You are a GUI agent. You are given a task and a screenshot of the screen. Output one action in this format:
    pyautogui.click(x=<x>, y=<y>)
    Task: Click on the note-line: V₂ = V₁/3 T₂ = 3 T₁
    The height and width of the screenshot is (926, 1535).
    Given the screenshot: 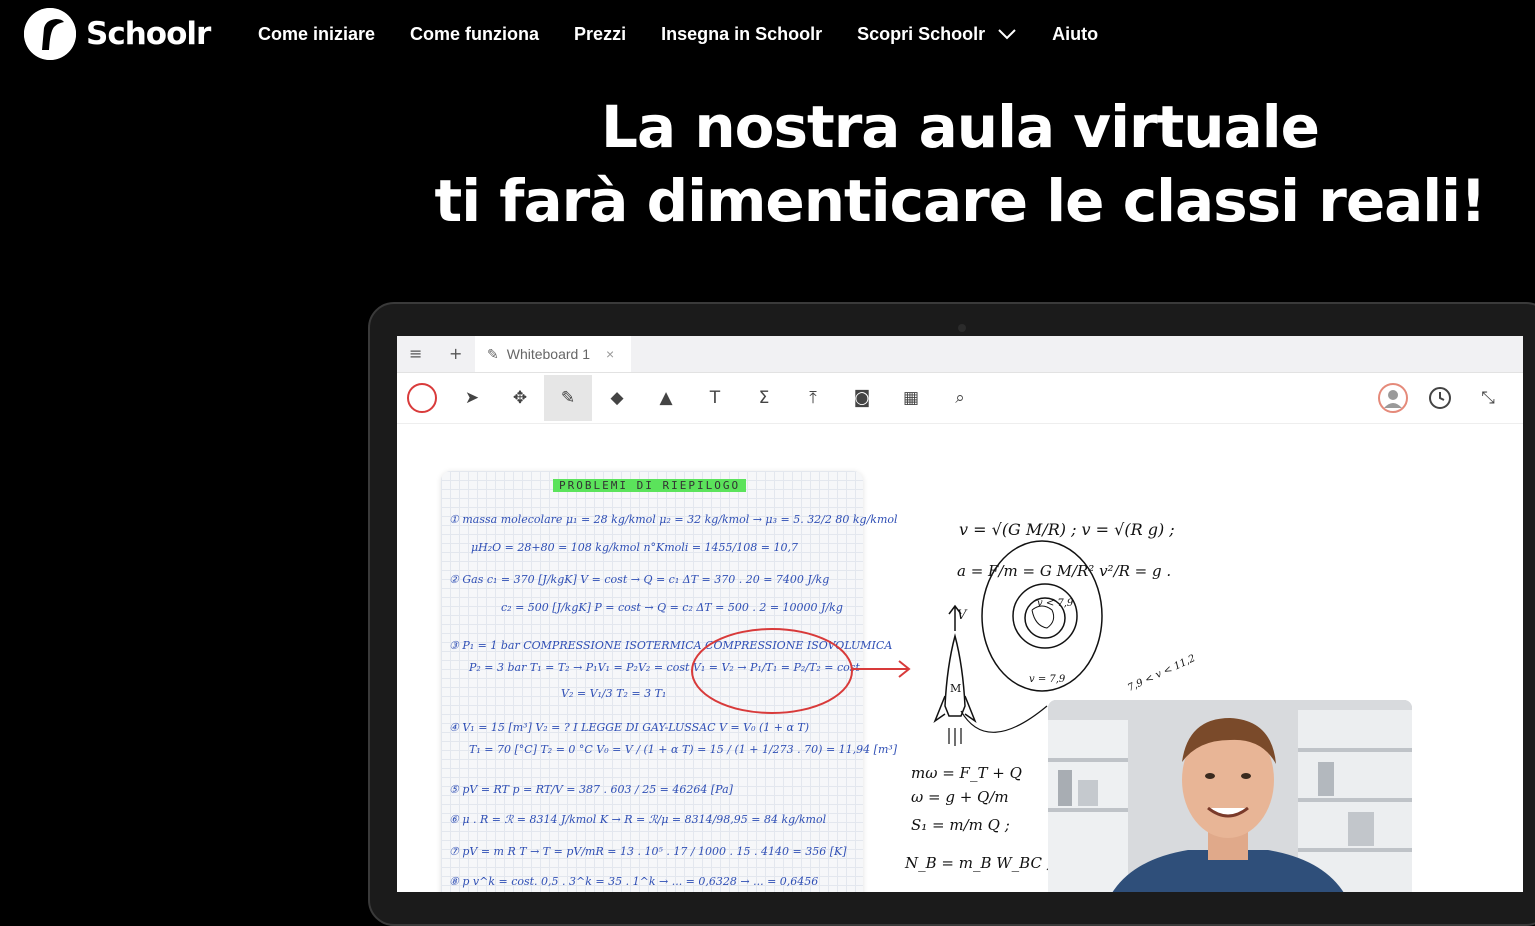 What is the action you would take?
    pyautogui.click(x=614, y=693)
    